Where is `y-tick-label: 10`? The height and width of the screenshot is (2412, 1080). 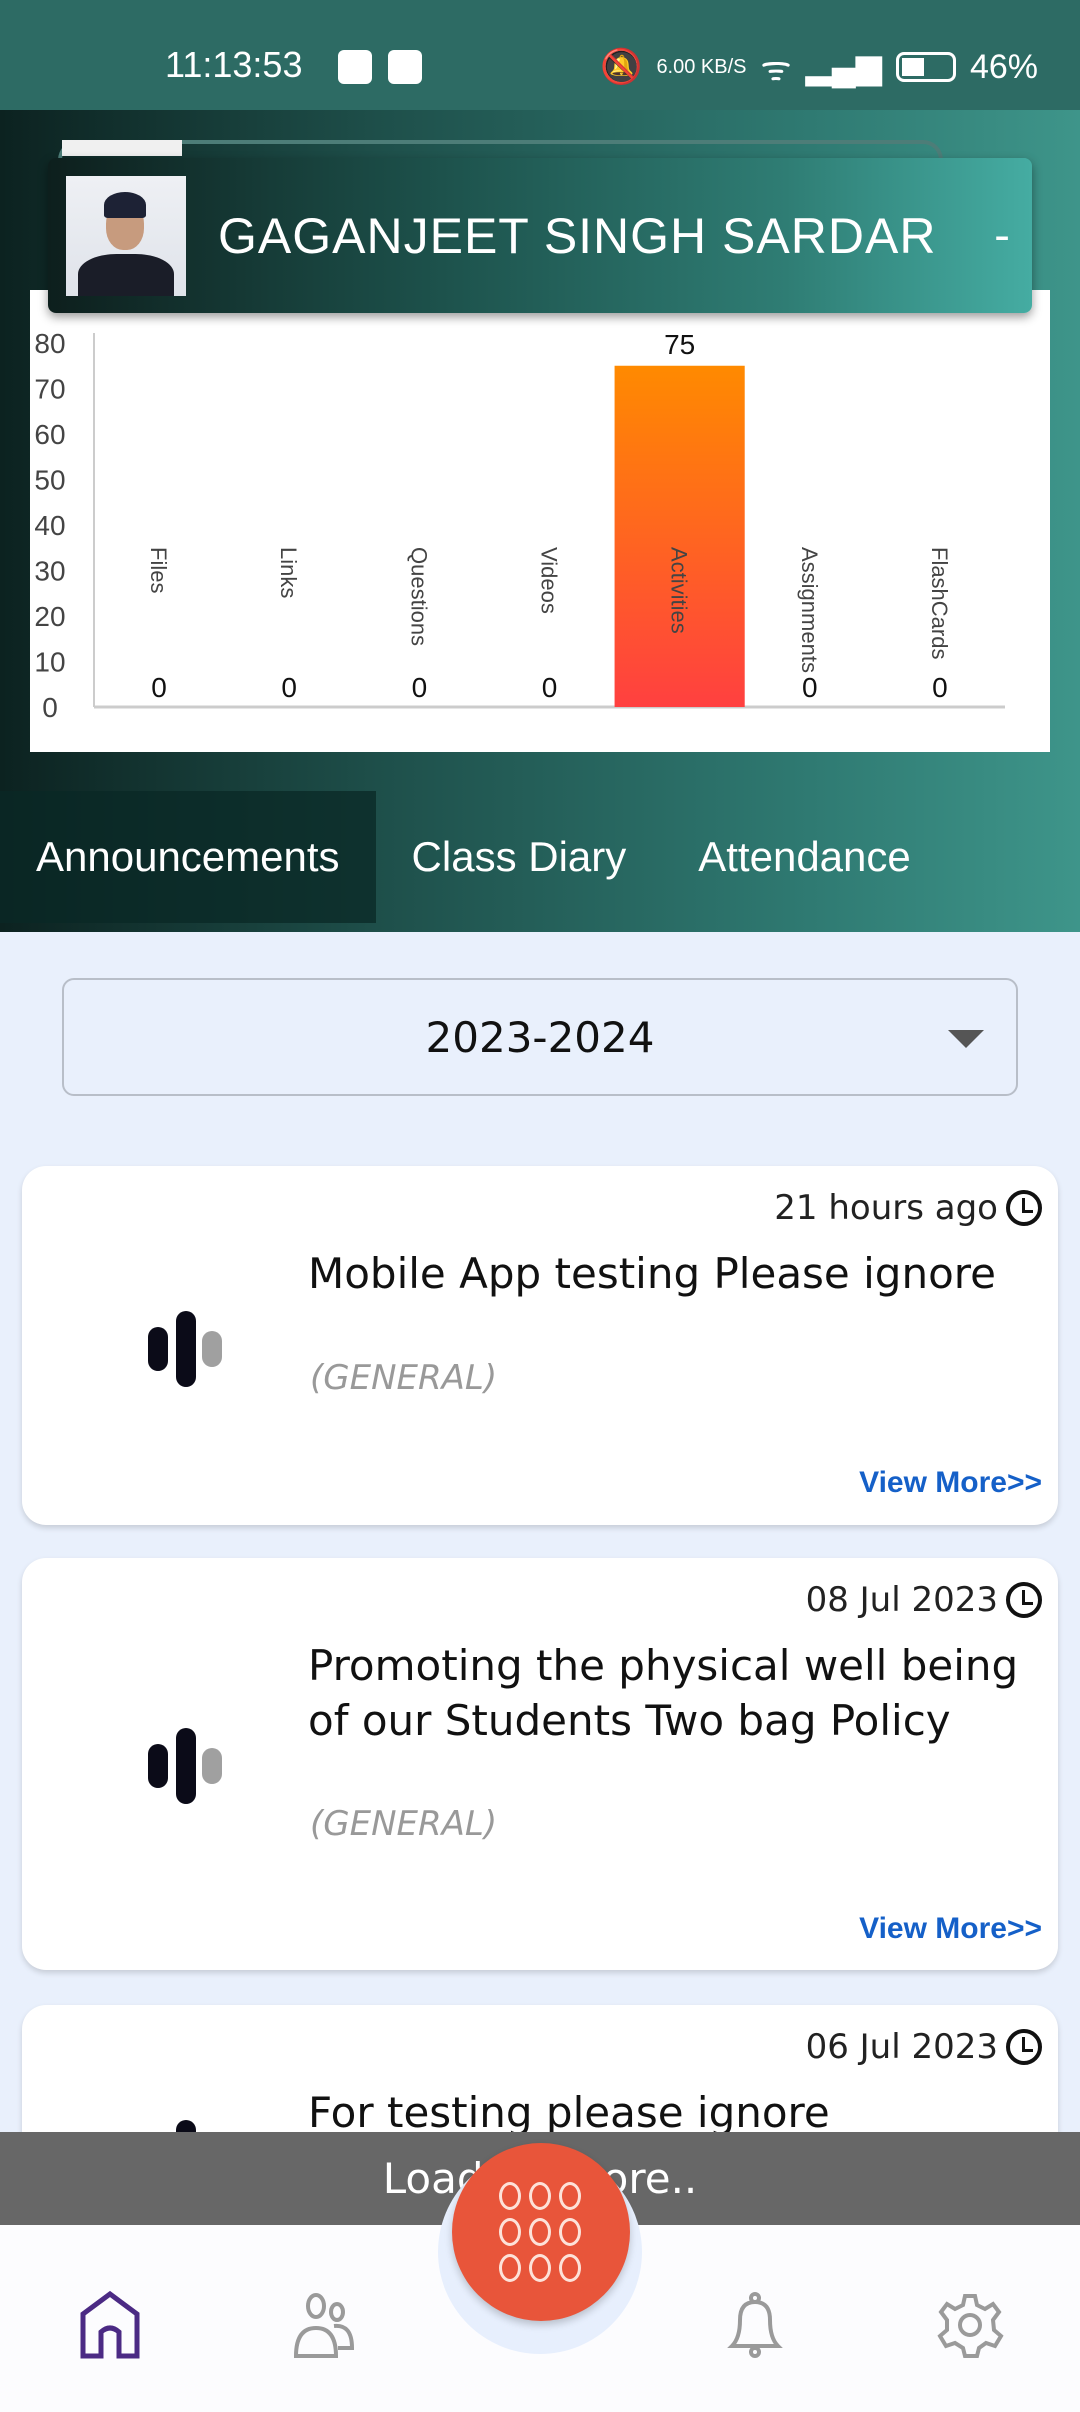 y-tick-label: 10 is located at coordinates (49, 662).